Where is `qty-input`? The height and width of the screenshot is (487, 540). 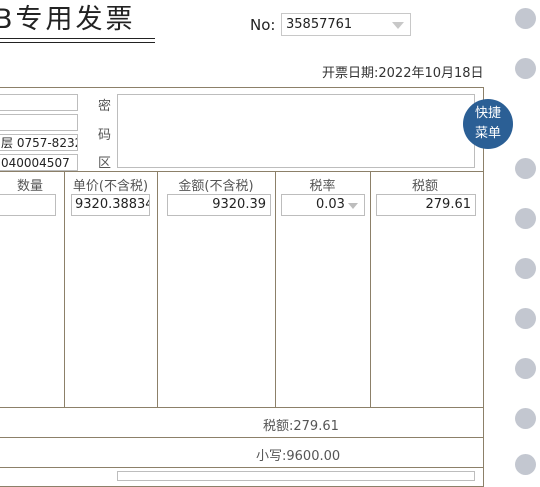
qty-input is located at coordinates (28, 205).